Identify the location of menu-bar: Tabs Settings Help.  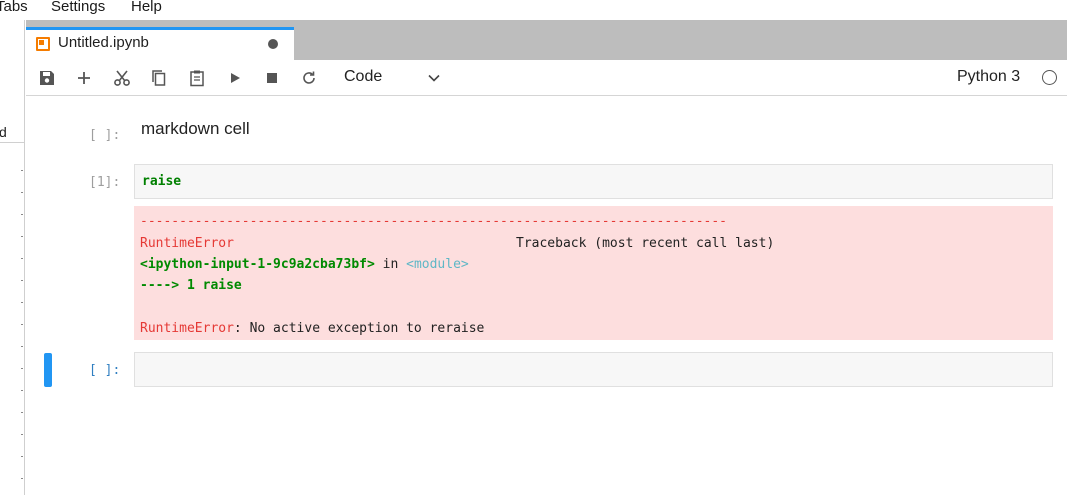
(533, 10).